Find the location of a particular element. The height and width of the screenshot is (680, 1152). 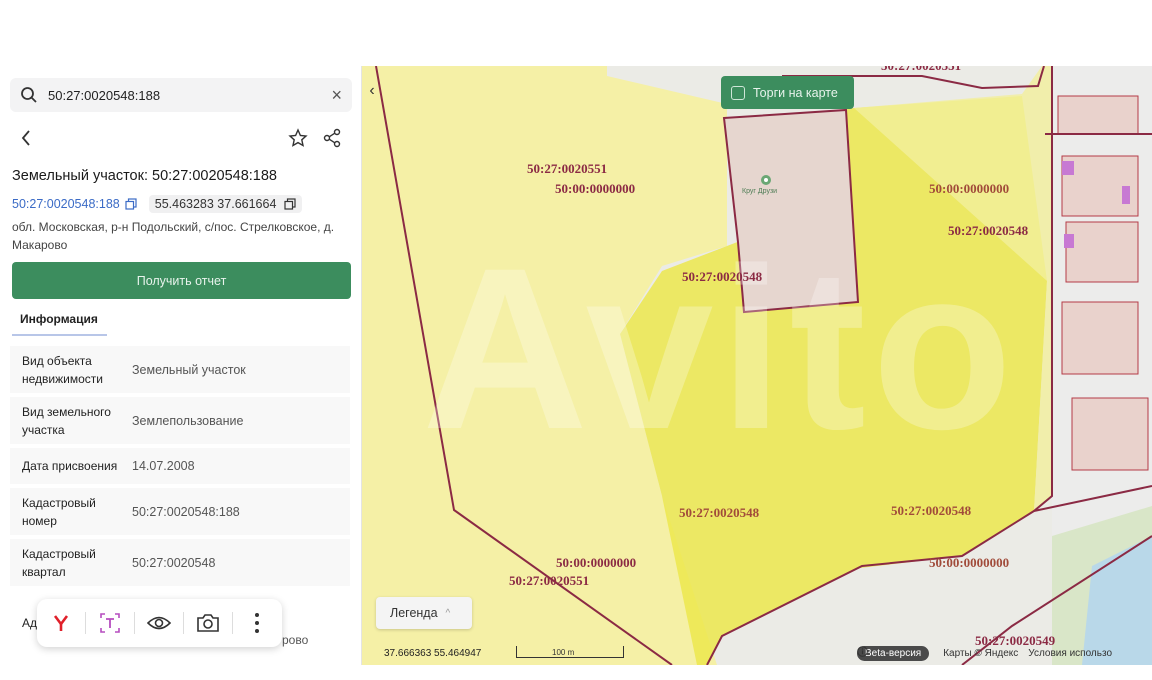

search-box: 50:27:0020548:188 × is located at coordinates (181, 95).